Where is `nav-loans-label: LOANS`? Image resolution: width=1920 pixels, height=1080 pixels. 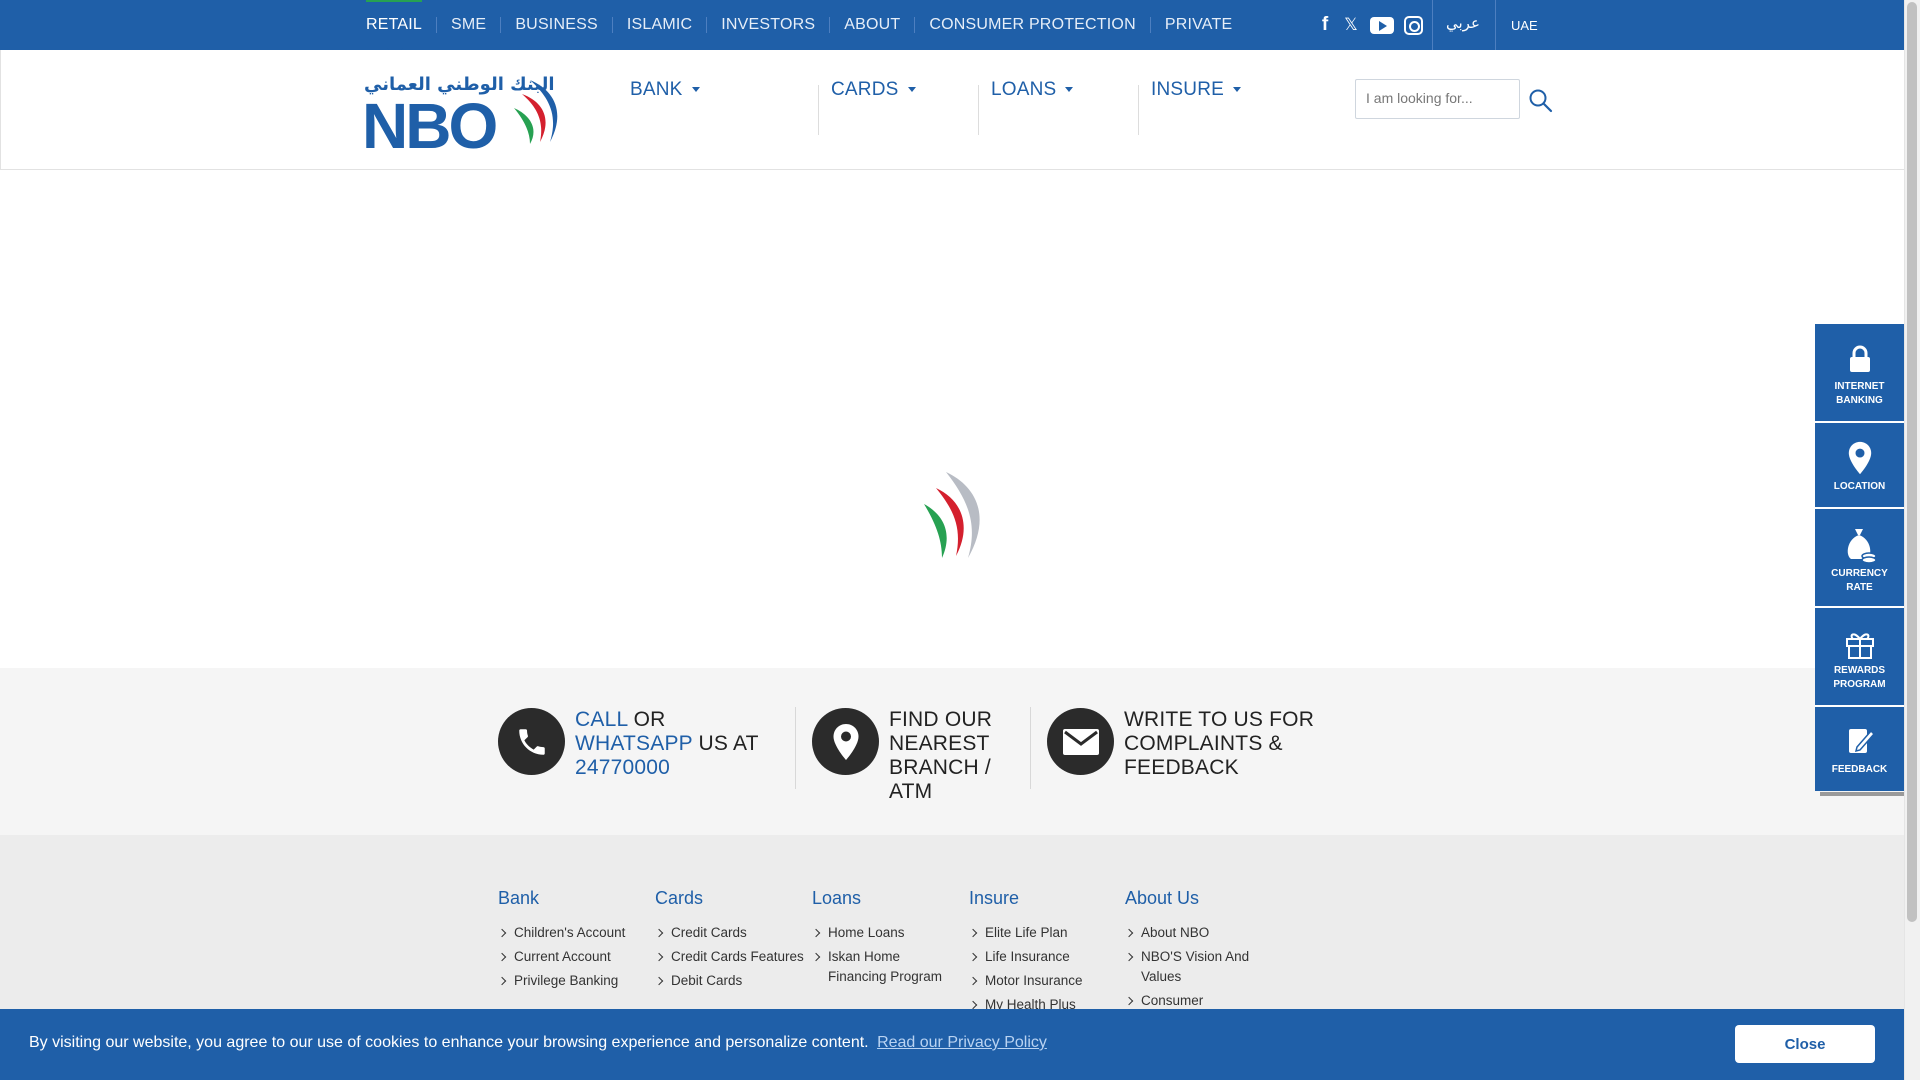 nav-loans-label: LOANS is located at coordinates (1024, 89).